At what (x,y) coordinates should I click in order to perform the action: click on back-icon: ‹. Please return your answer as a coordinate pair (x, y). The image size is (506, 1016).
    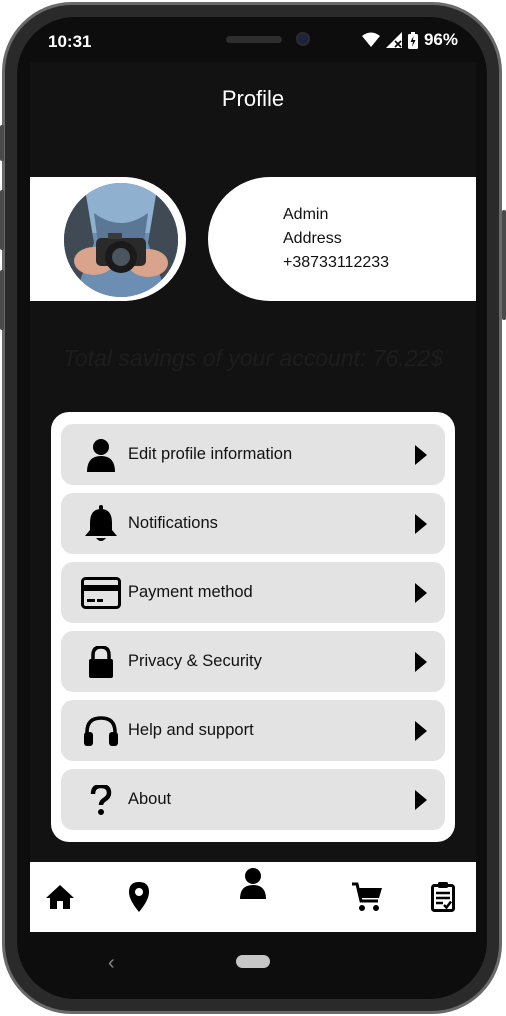
    Looking at the image, I should click on (111, 963).